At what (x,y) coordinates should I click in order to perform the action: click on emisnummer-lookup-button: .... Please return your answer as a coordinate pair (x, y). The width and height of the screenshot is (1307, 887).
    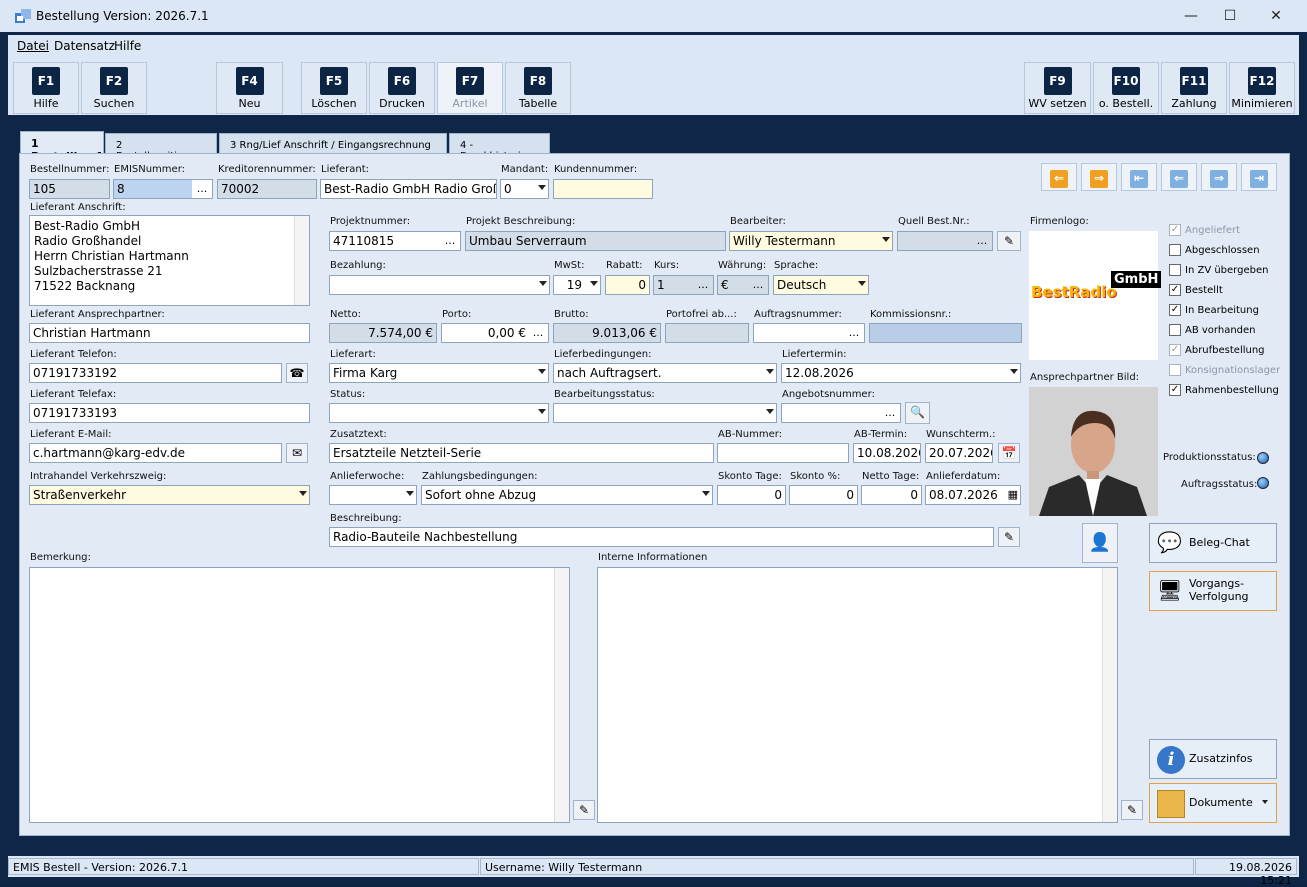
    Looking at the image, I should click on (202, 189).